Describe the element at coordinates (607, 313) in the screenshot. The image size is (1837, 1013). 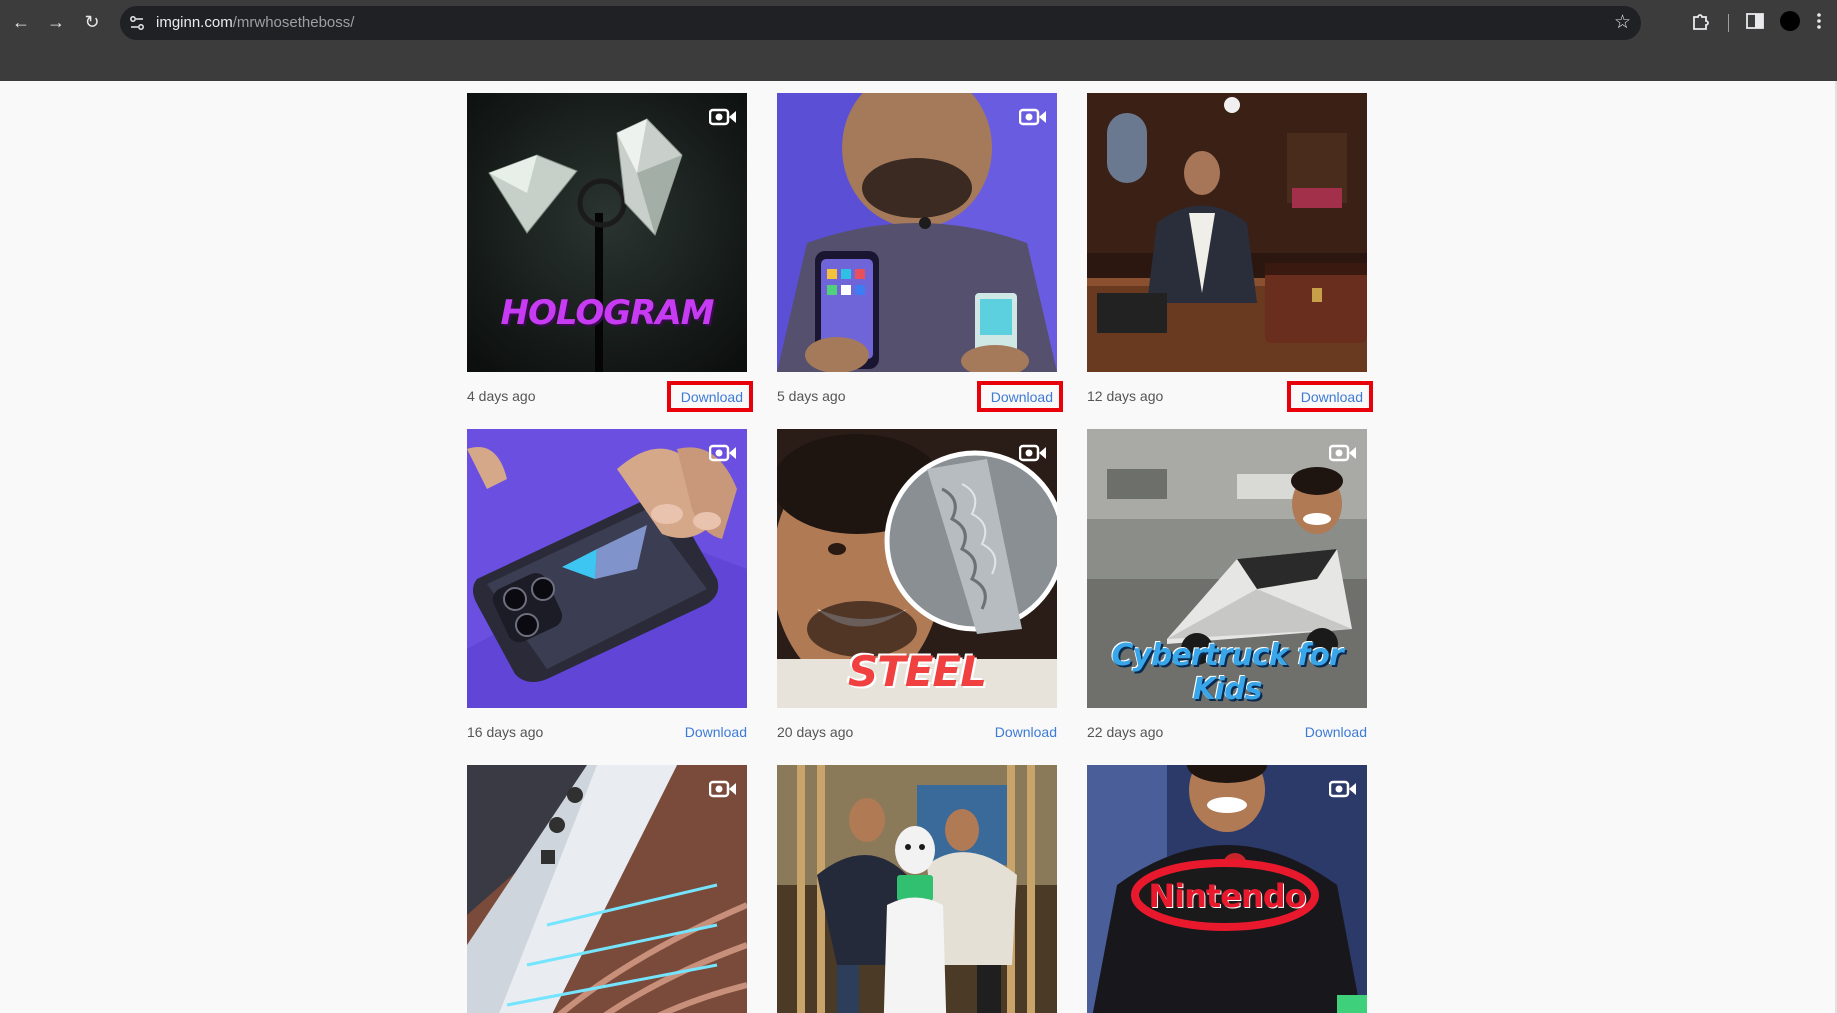
I see `thumbnail-caption: HOLOGRAM` at that location.